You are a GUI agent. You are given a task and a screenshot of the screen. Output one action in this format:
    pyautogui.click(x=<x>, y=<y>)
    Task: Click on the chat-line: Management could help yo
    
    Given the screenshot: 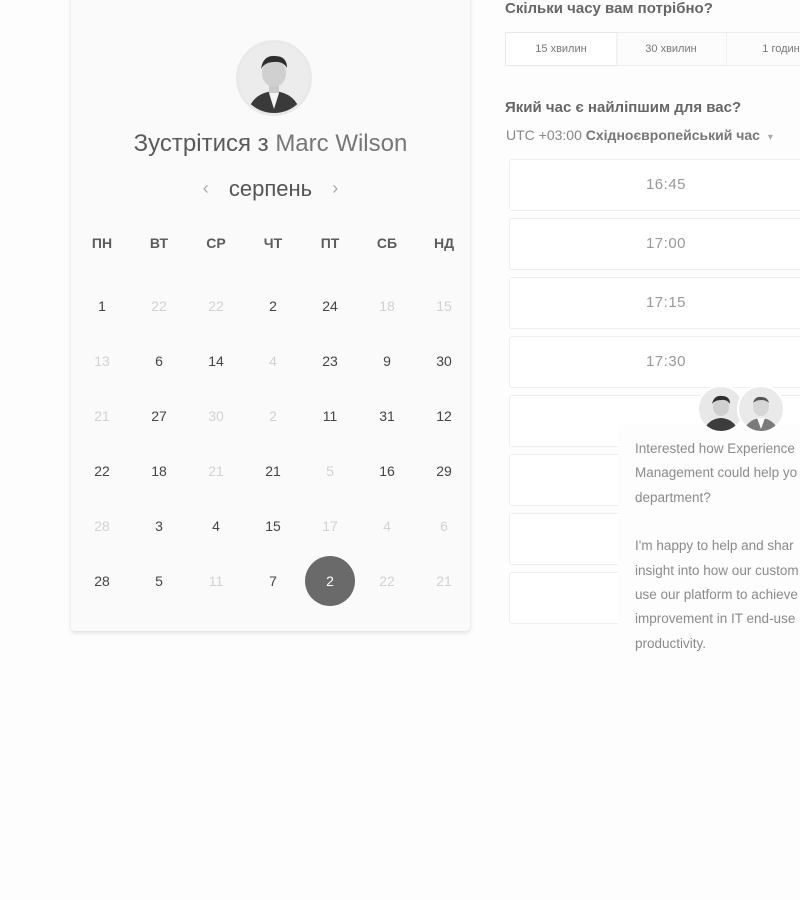 What is the action you would take?
    pyautogui.click(x=716, y=473)
    